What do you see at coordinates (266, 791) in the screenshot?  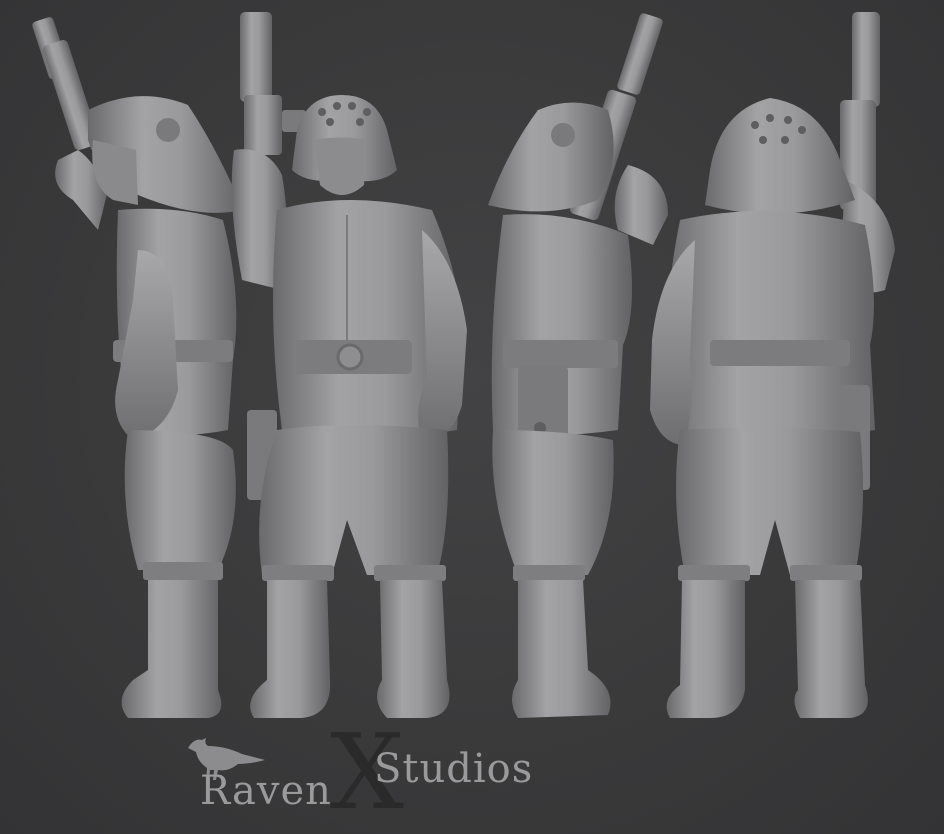 I see `logo-raven-text: Raven` at bounding box center [266, 791].